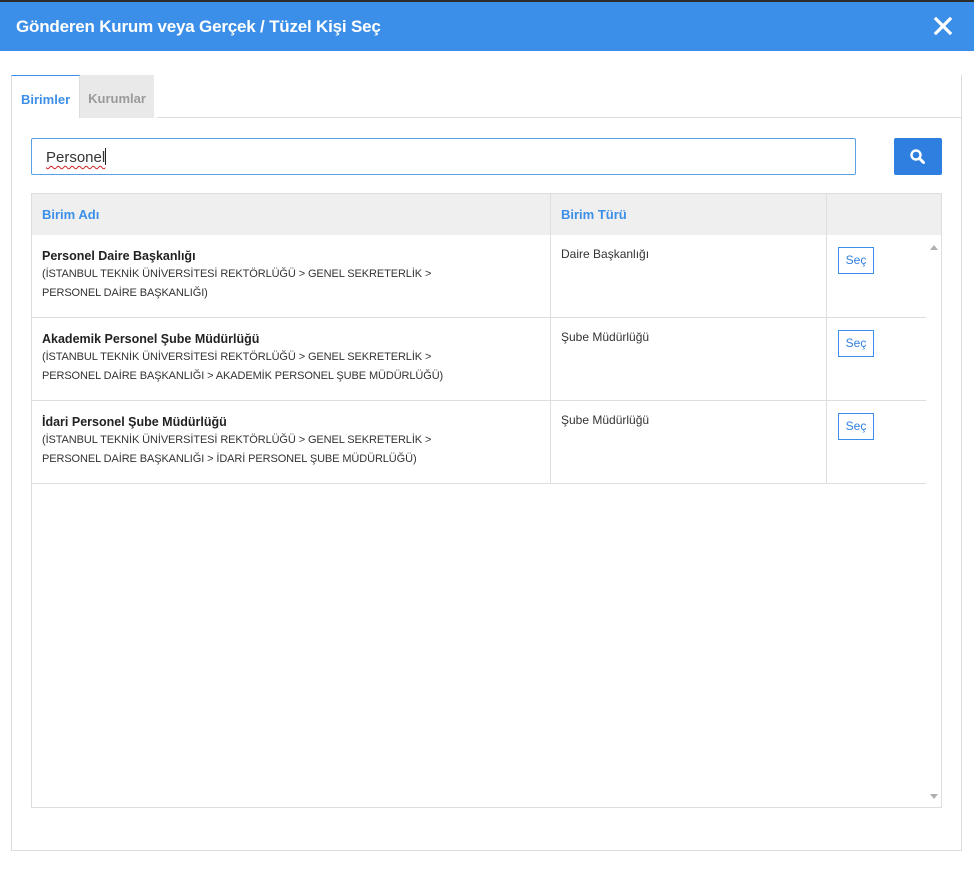 This screenshot has height=881, width=974. I want to click on scroll-down-icon, so click(934, 796).